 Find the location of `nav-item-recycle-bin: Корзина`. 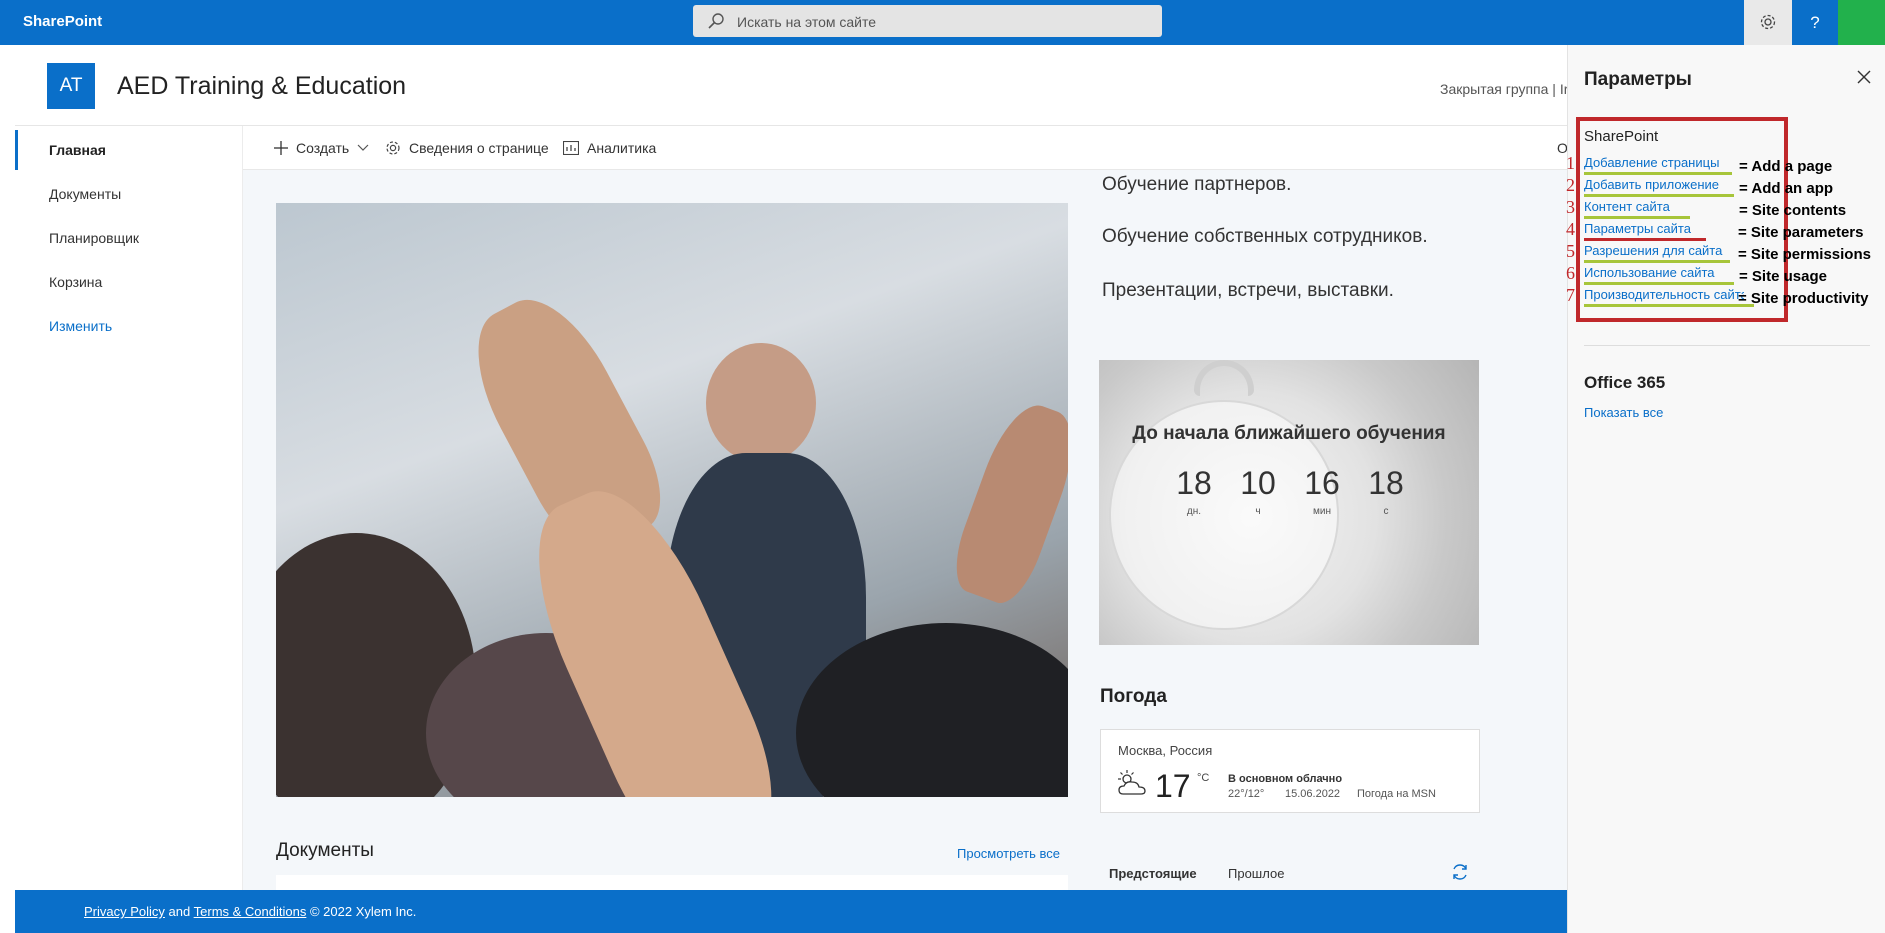

nav-item-recycle-bin: Корзина is located at coordinates (129, 282).